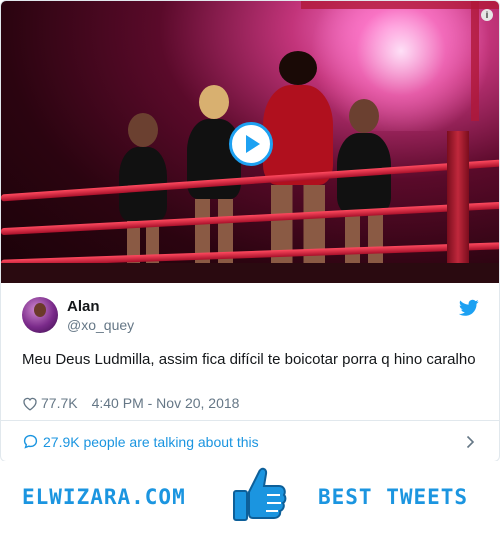  I want to click on ring-apron, so click(250, 273).